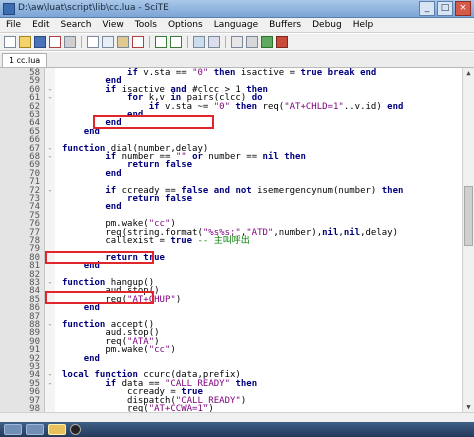 The width and height of the screenshot is (474, 437). What do you see at coordinates (161, 42) in the screenshot?
I see `undo-icon` at bounding box center [161, 42].